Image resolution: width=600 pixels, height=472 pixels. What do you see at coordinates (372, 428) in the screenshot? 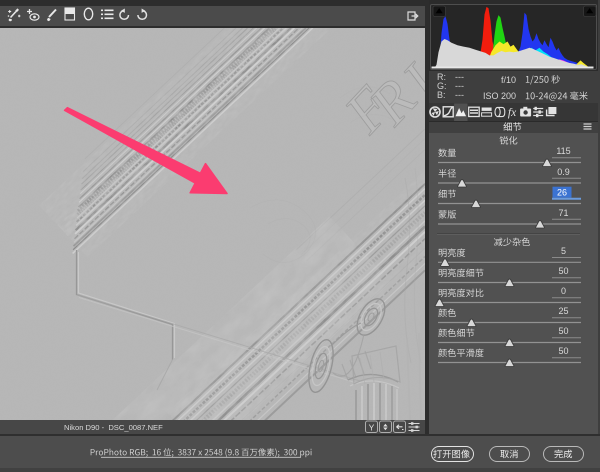
I see `svg-text: Y` at bounding box center [372, 428].